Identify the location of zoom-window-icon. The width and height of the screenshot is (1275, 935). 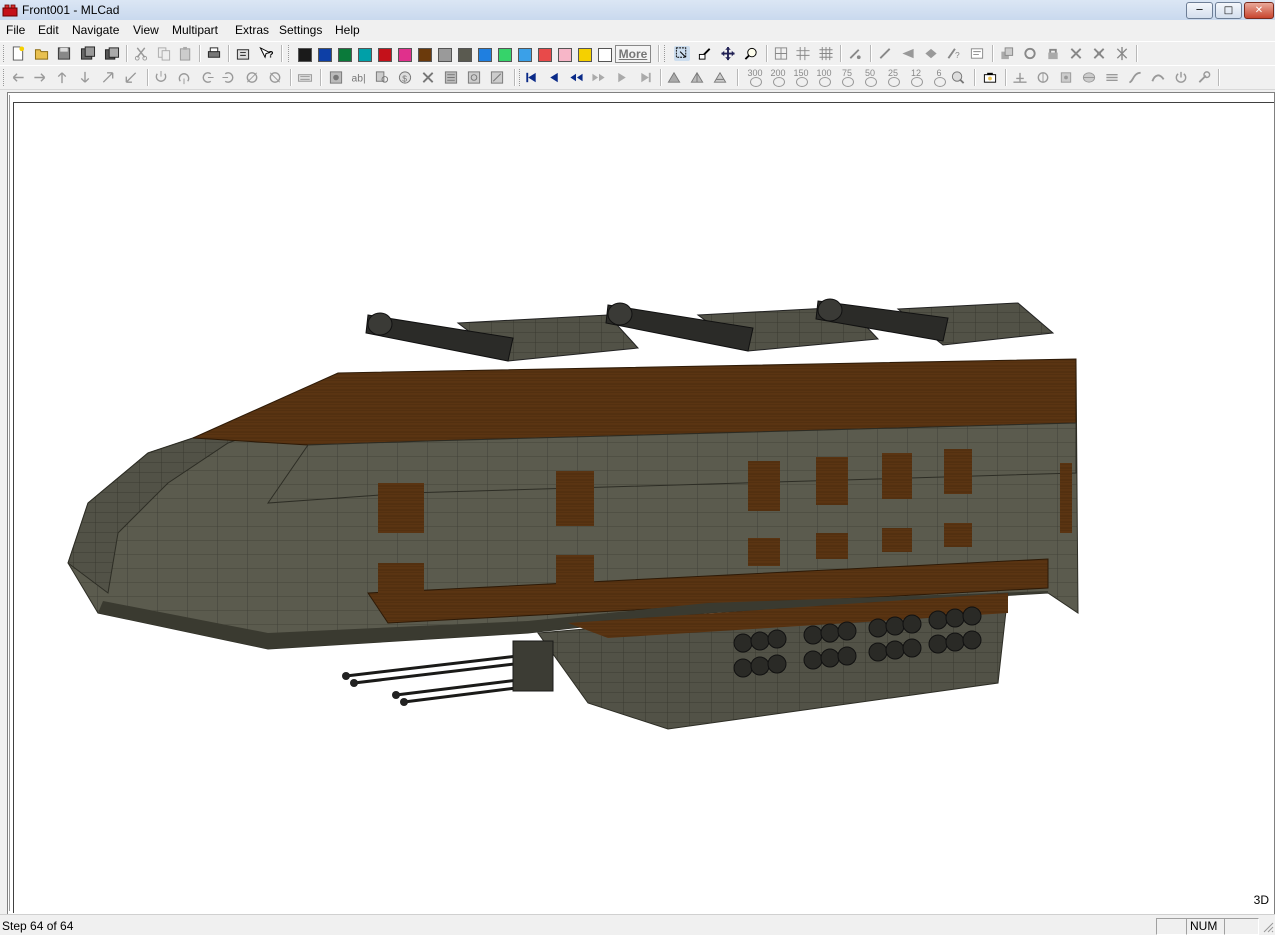
(751, 53).